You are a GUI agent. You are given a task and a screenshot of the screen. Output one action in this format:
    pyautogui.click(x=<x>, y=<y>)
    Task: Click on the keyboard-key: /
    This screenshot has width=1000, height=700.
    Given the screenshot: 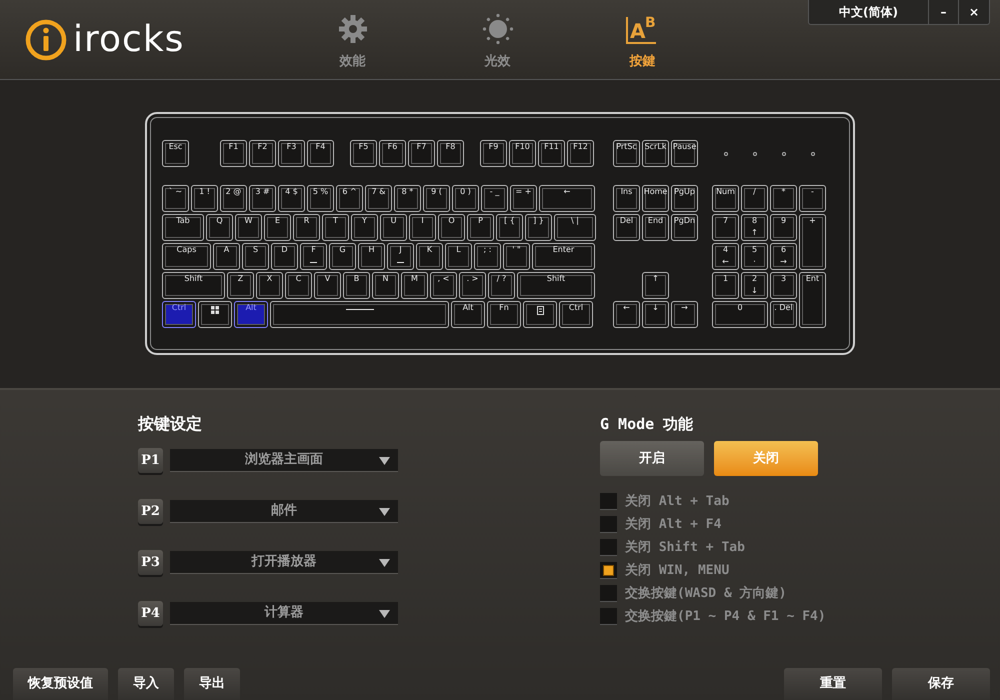 What is the action you would take?
    pyautogui.click(x=754, y=198)
    